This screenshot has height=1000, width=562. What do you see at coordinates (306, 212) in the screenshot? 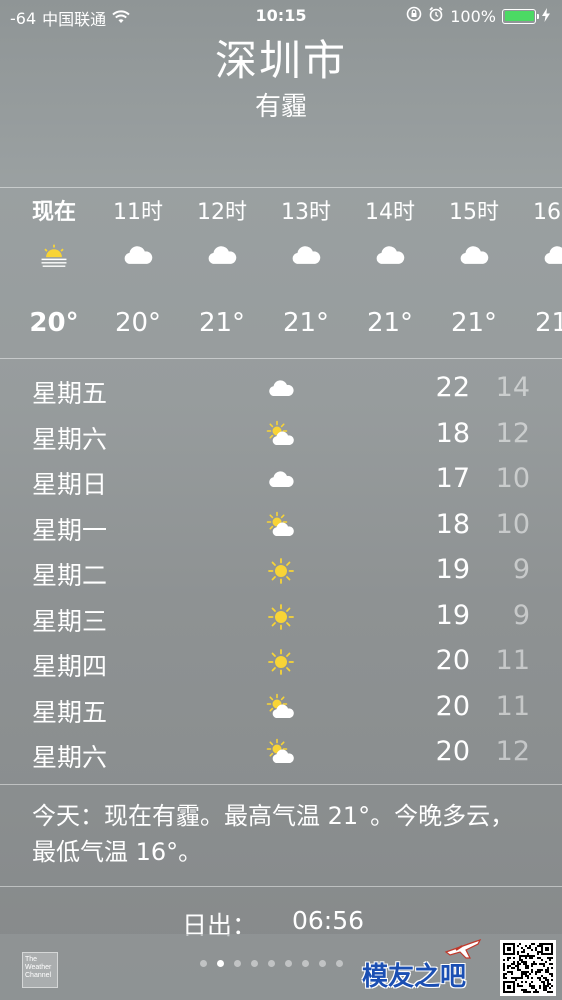
I see `hour-label: 13时` at bounding box center [306, 212].